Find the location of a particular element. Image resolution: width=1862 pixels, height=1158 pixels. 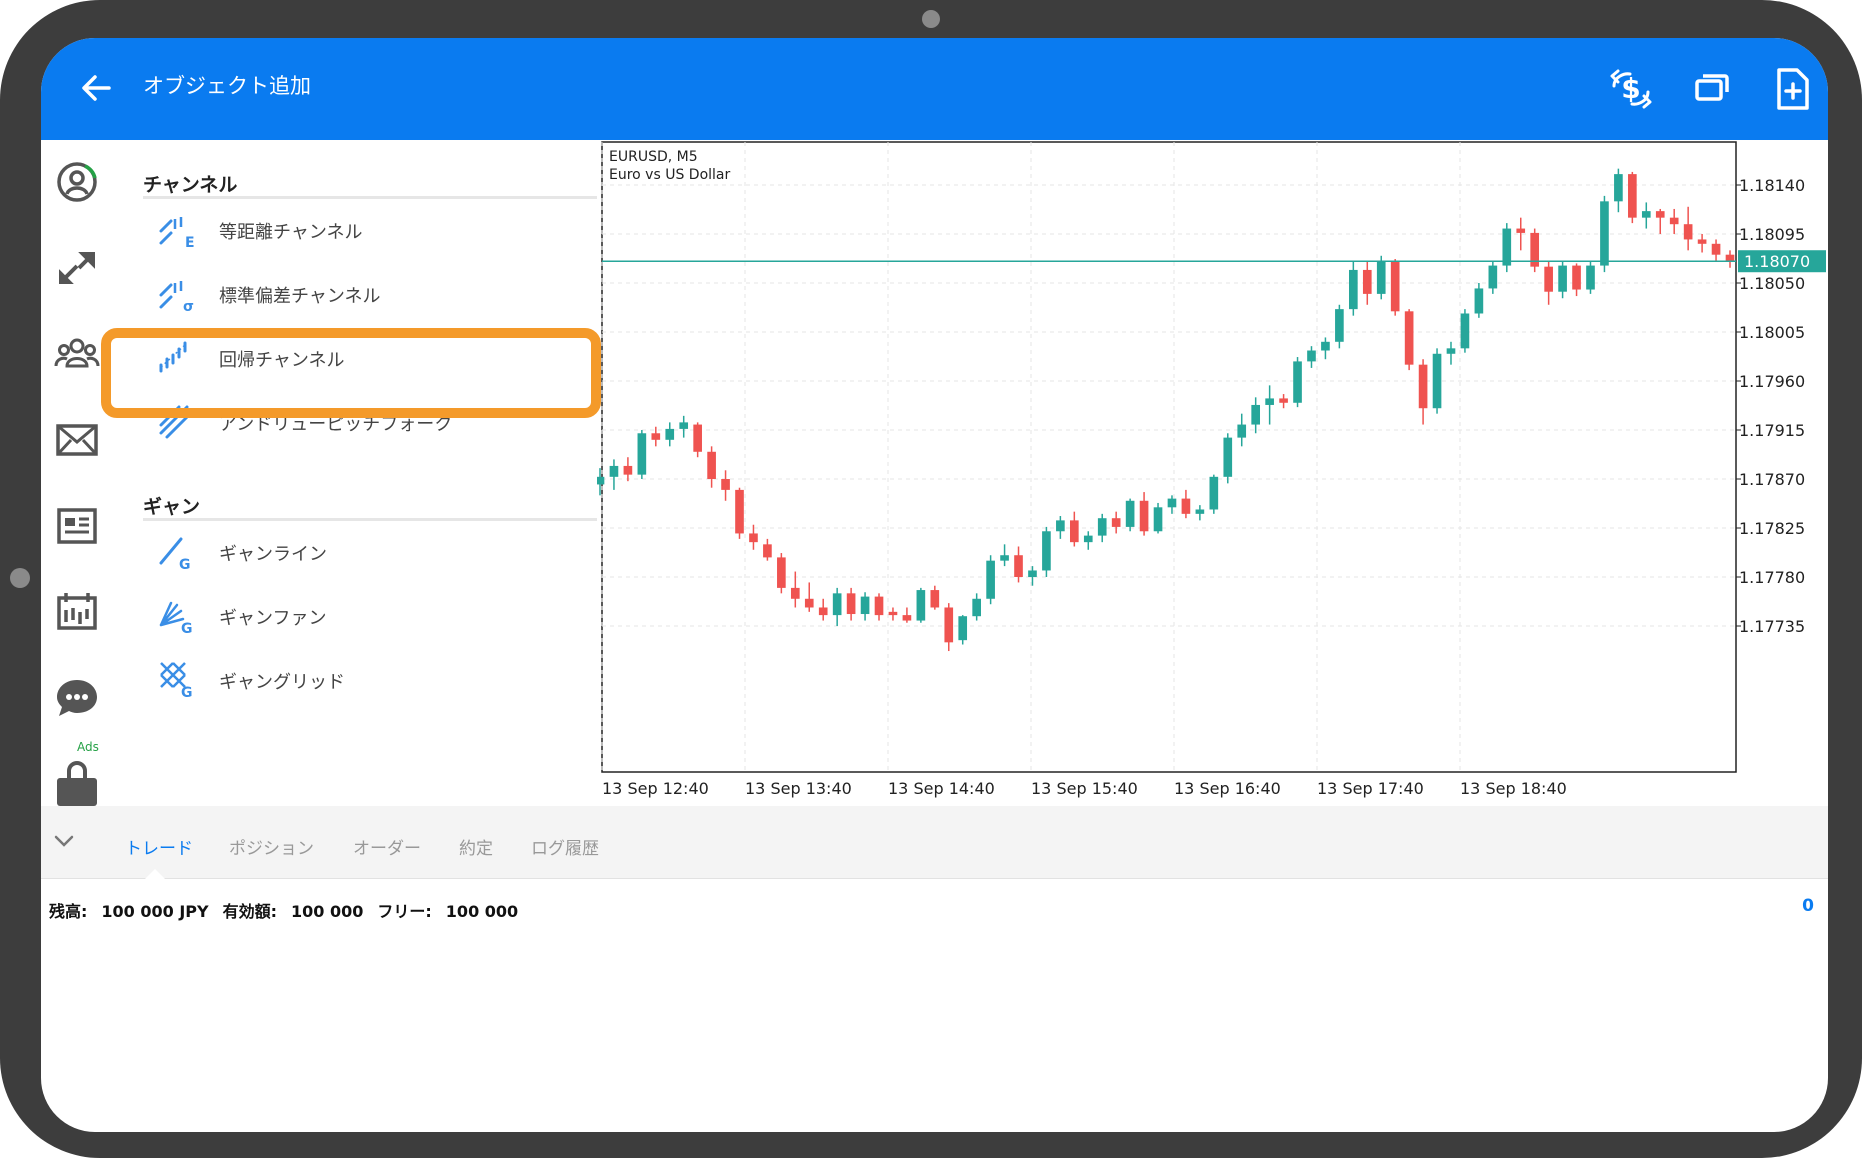

left-nav-bar: Ads is located at coordinates (79, 473).